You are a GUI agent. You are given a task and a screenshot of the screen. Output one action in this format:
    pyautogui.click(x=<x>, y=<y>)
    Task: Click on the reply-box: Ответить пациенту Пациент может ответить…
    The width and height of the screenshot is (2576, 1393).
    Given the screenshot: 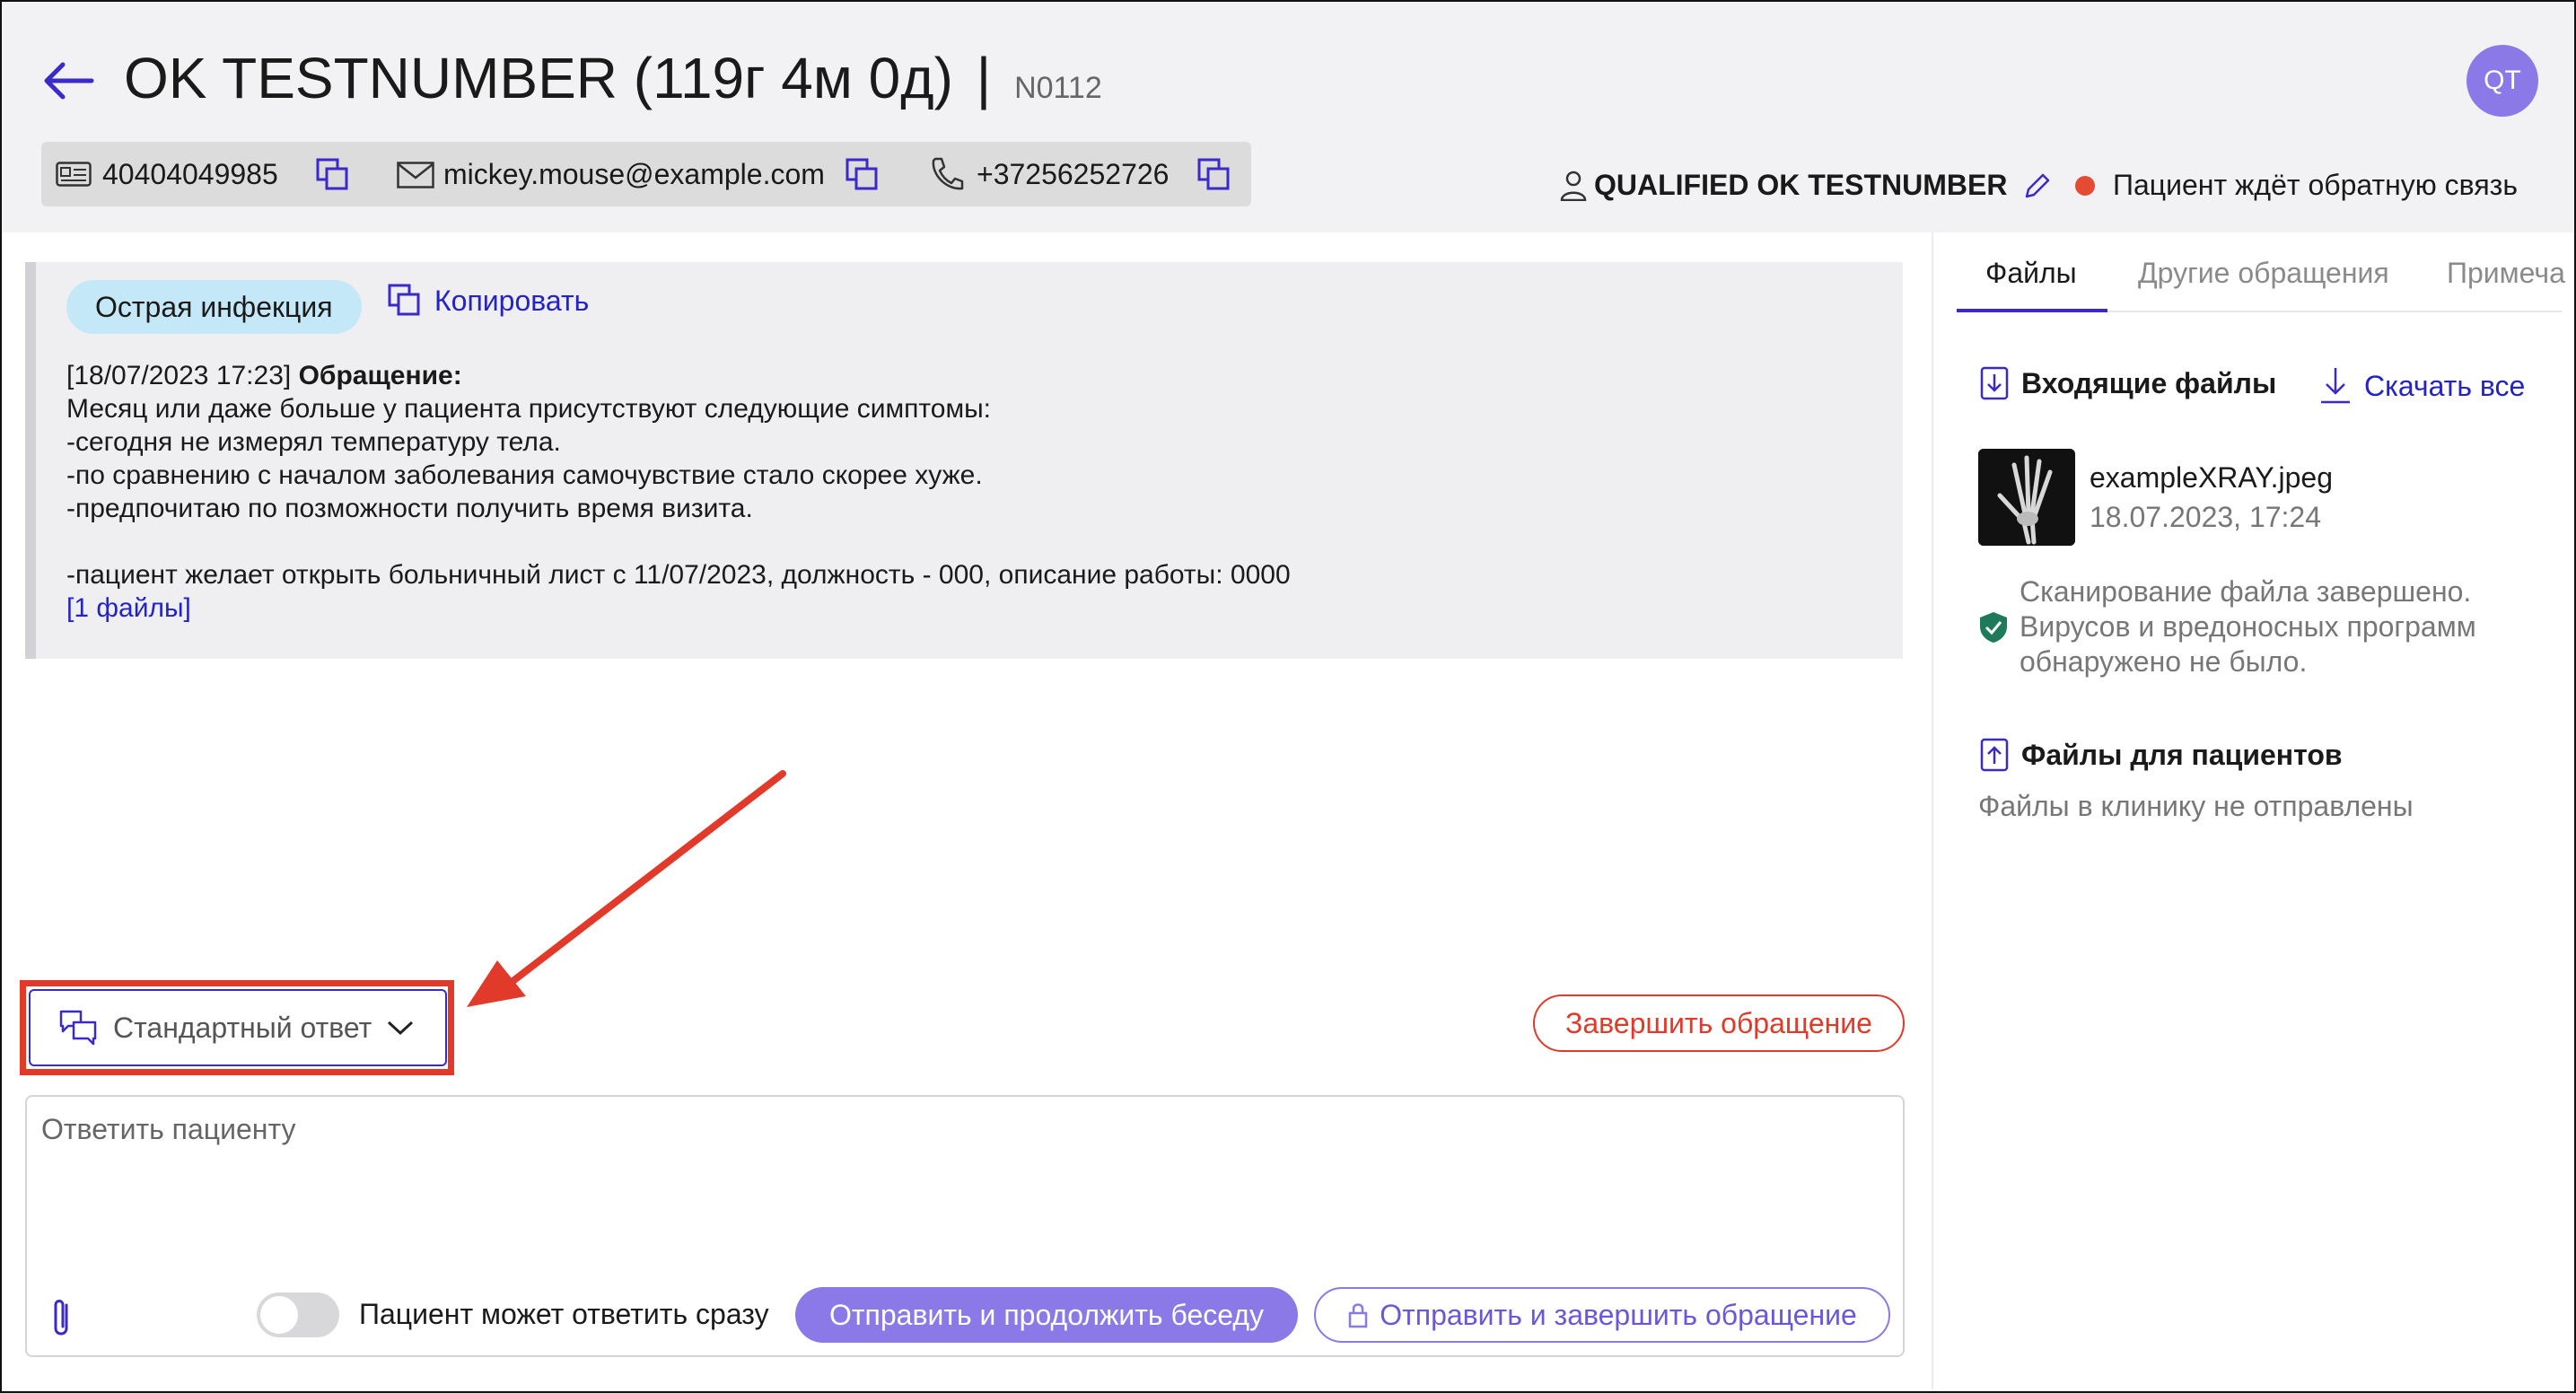 What is the action you would take?
    pyautogui.click(x=965, y=1226)
    